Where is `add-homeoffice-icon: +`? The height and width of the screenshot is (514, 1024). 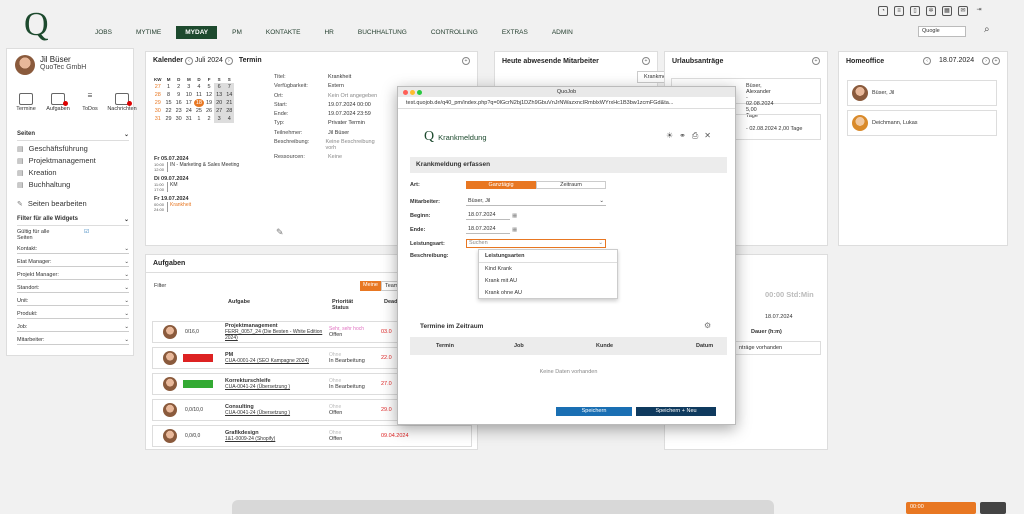
add-homeoffice-icon: + is located at coordinates (996, 61).